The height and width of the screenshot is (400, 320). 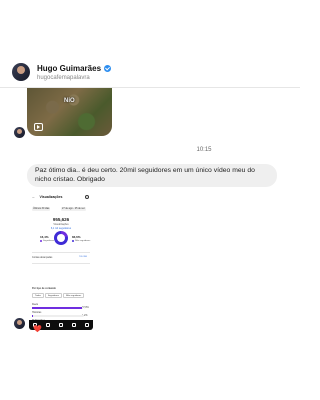 I want to click on conversation-header: Hugo Guimarães hugocafemapalavra, so click(x=150, y=71).